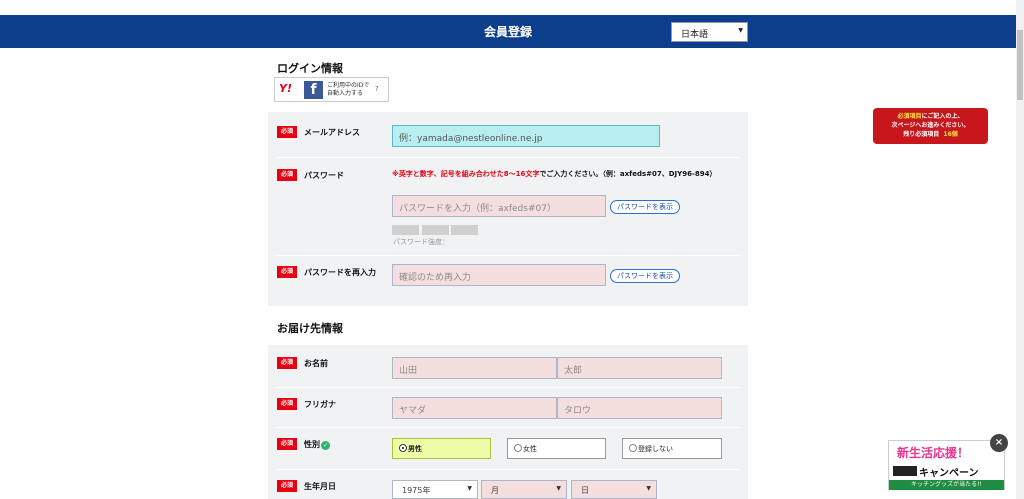 The height and width of the screenshot is (499, 1024). I want to click on last-name-input: 山田, so click(474, 368).